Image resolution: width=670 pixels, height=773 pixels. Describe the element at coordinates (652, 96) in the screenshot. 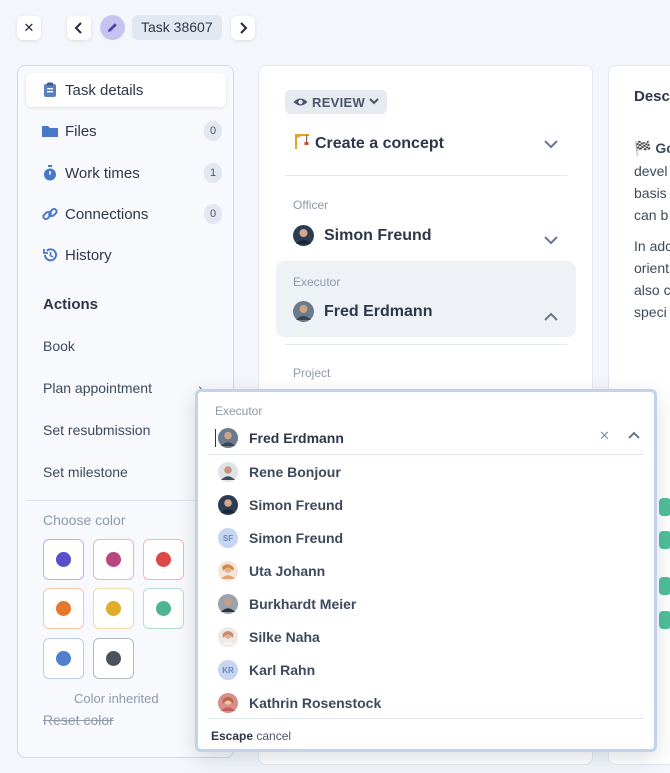

I see `description-heading: Desc` at that location.